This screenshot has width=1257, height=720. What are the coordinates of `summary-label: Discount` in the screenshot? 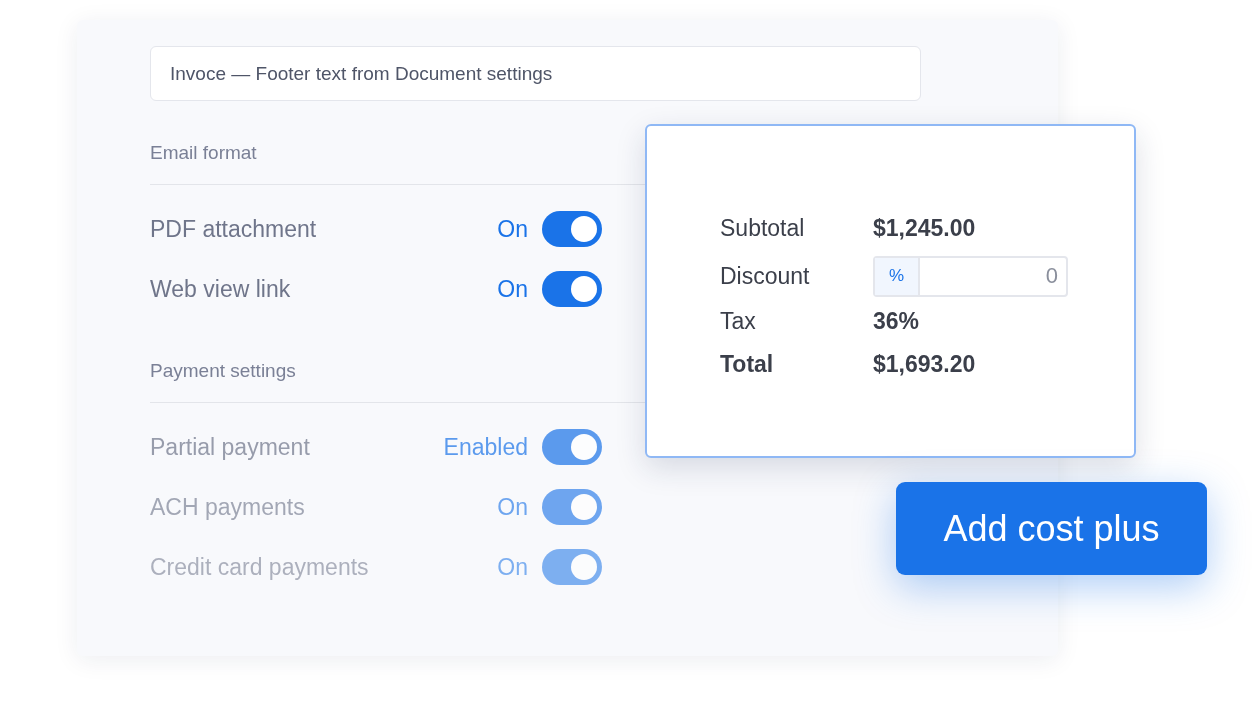 It's located at (765, 276).